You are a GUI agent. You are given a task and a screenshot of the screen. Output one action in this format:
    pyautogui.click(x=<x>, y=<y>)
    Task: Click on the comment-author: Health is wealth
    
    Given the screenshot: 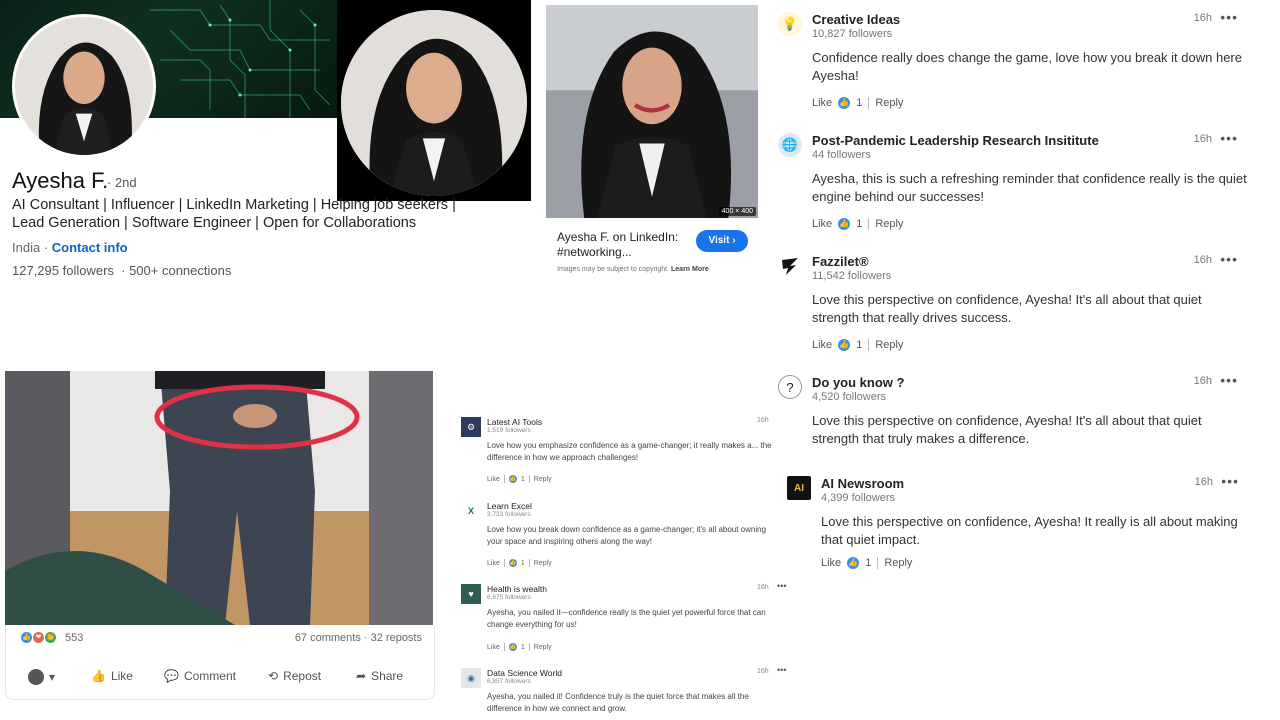 What is the action you would take?
    pyautogui.click(x=517, y=589)
    